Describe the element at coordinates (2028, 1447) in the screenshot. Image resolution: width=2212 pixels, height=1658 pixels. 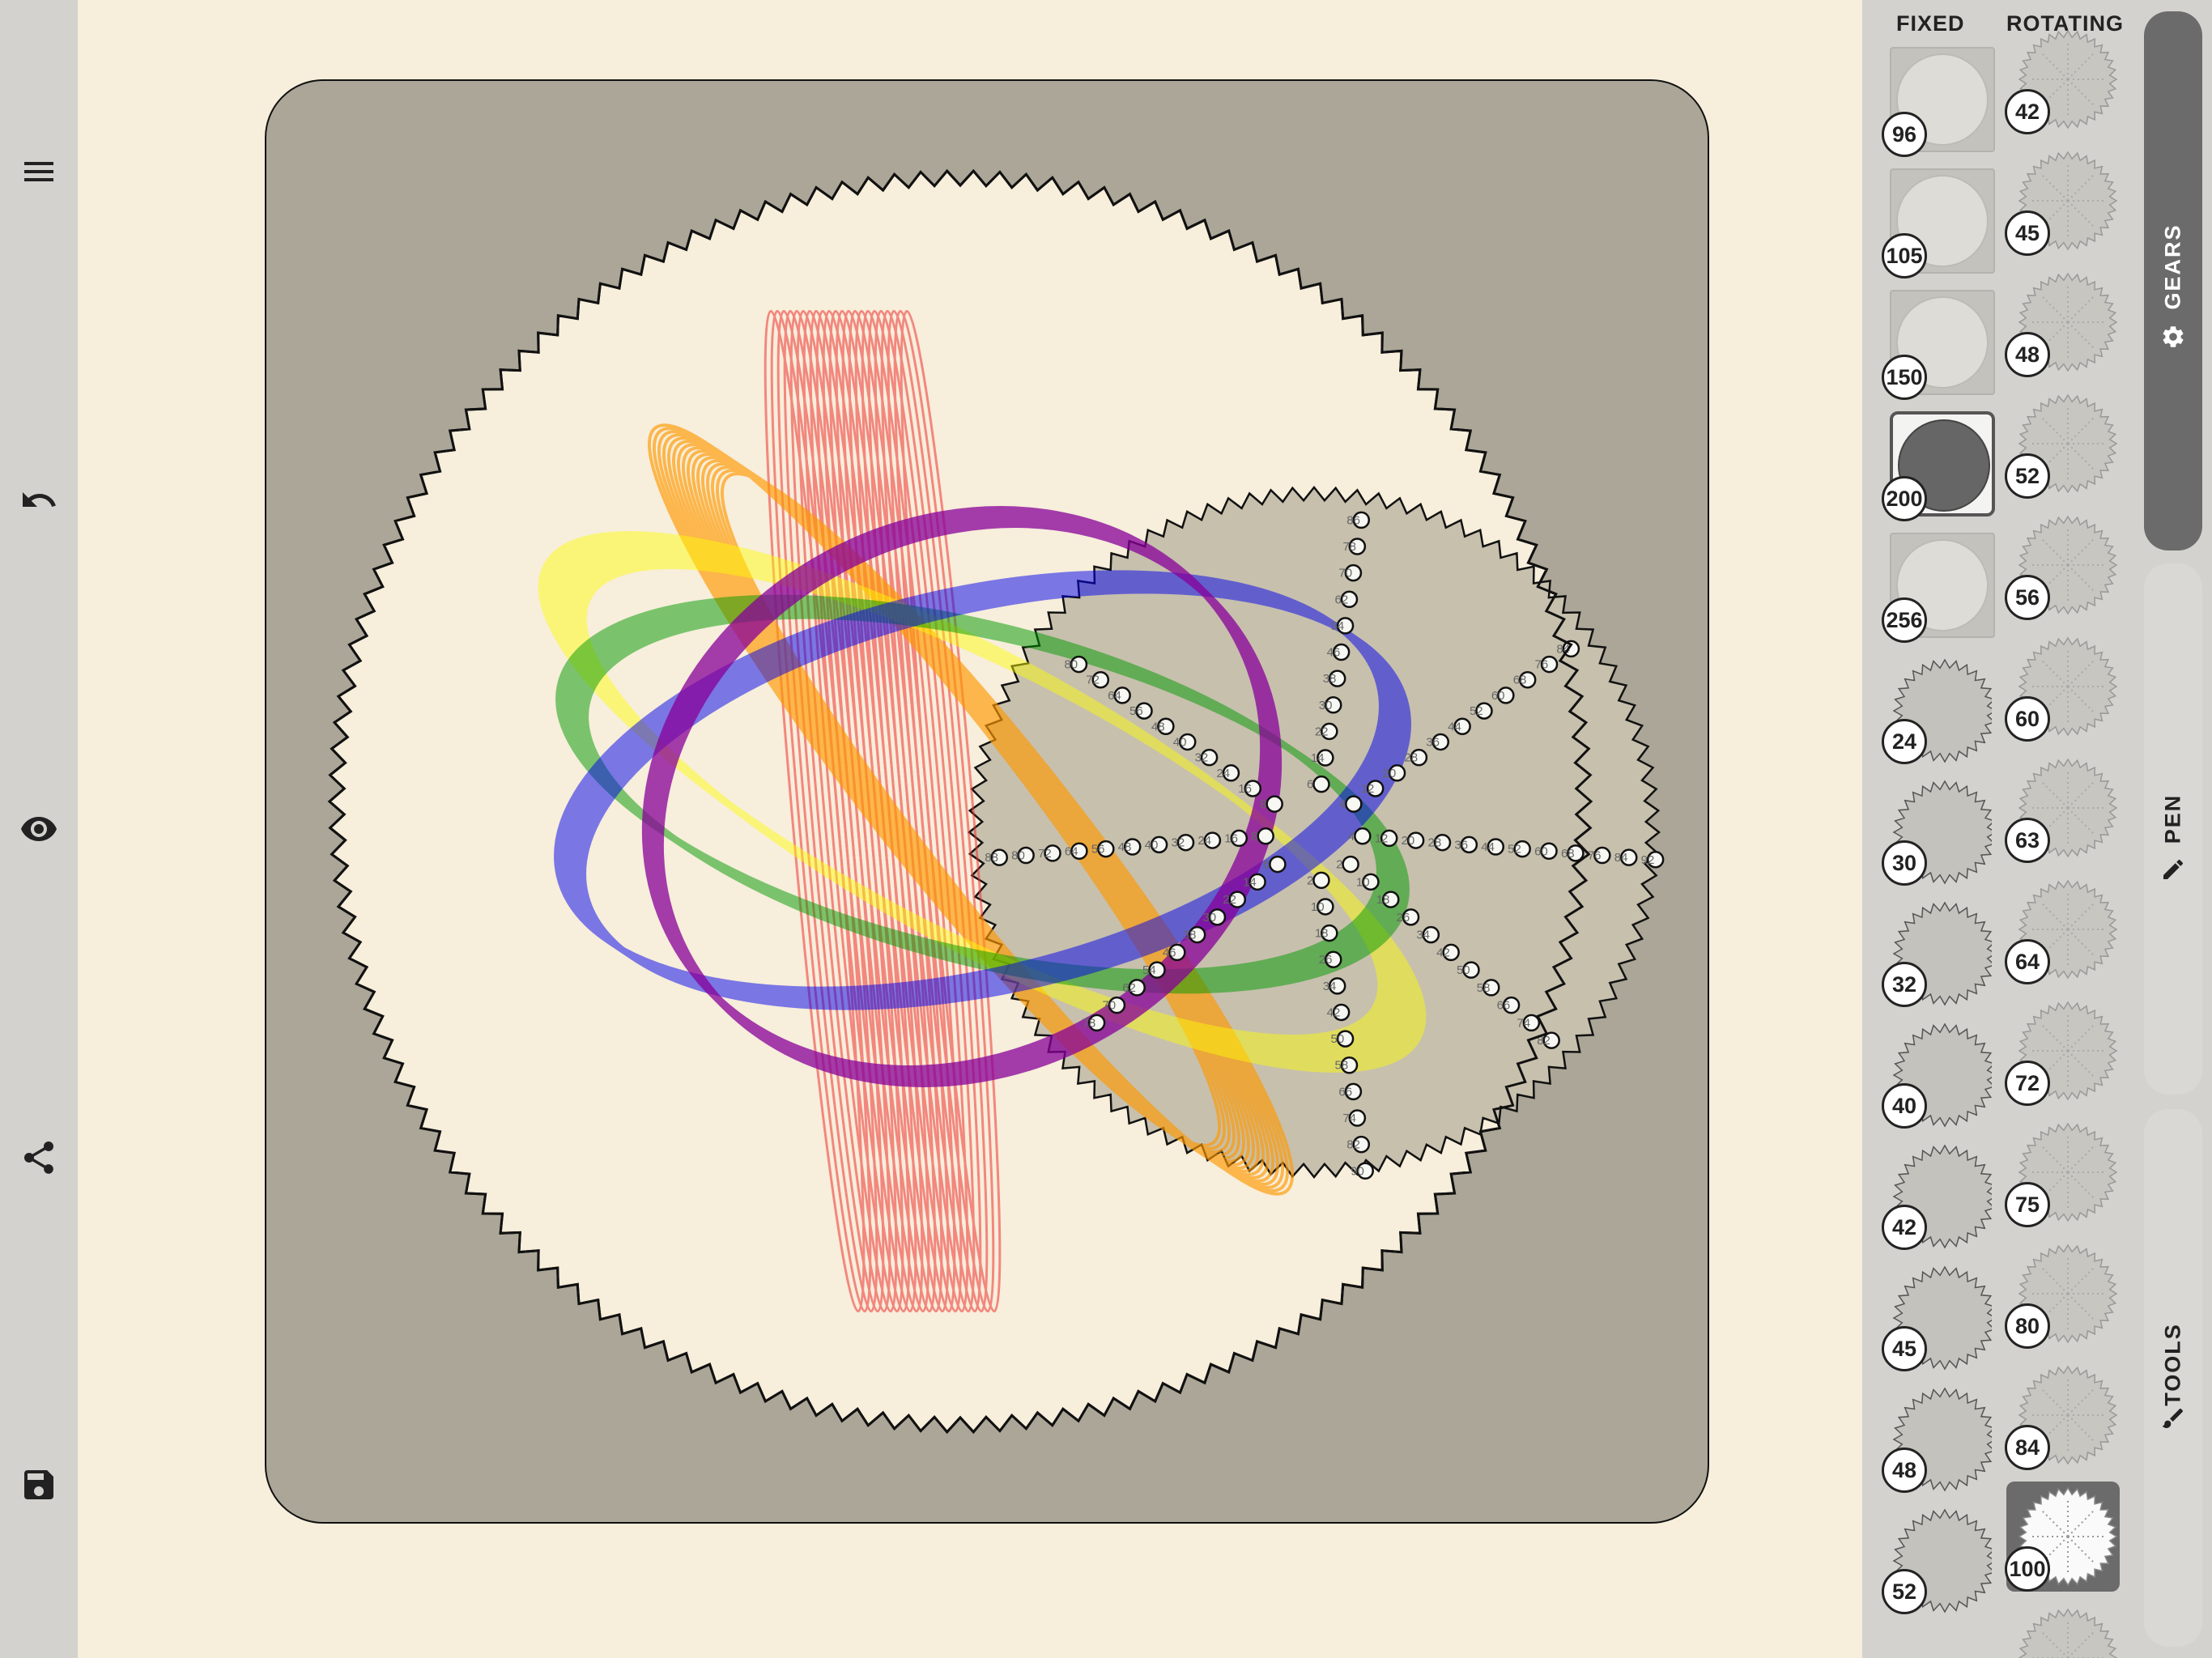
I see `gear-size-badge: 84` at that location.